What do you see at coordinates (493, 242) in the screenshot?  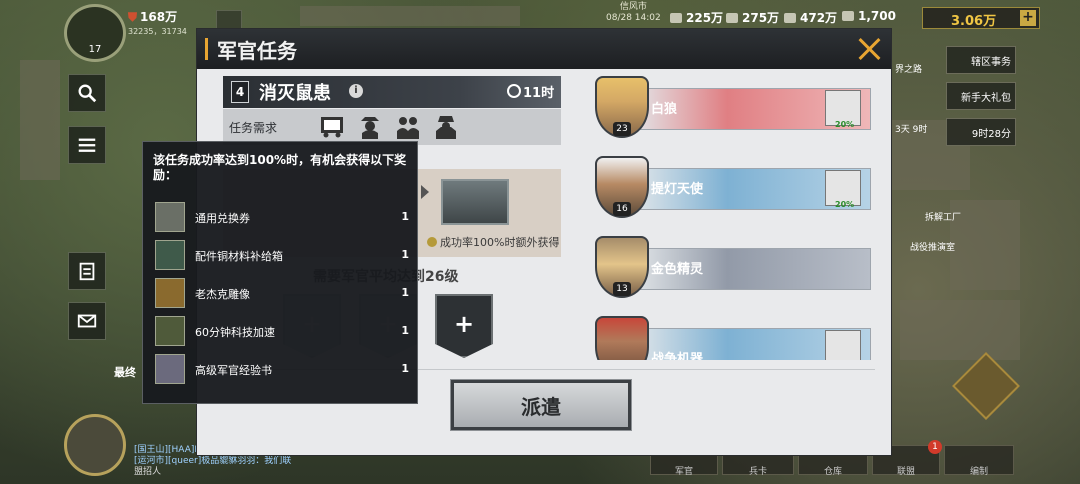 I see `reward-note: 成功率100%时额外获得` at bounding box center [493, 242].